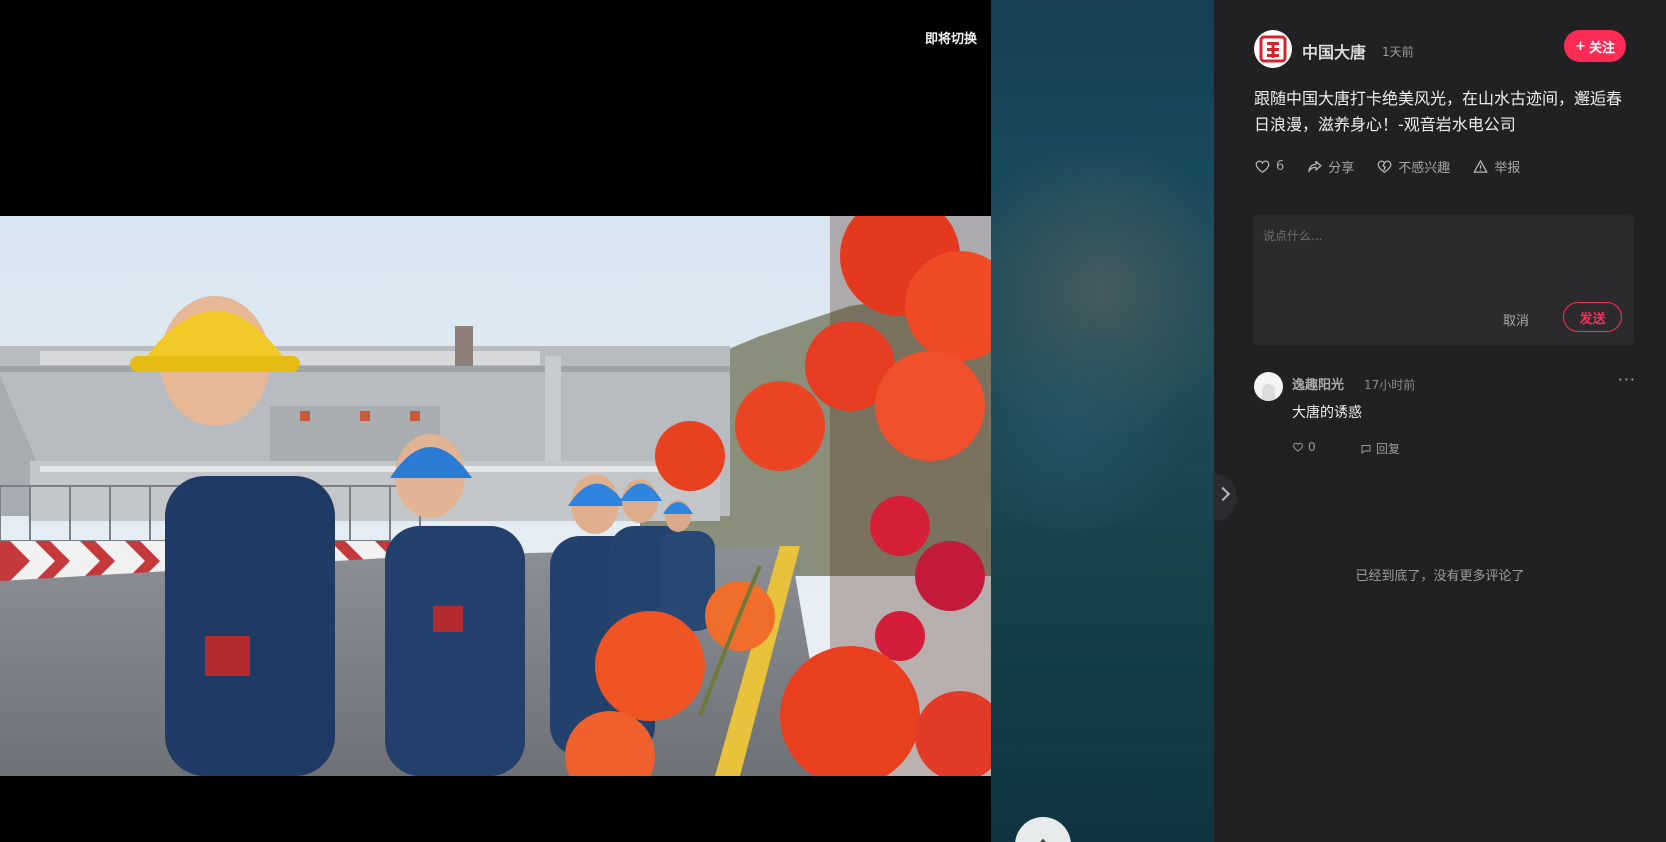  Describe the element at coordinates (1627, 379) in the screenshot. I see `more-icon: ···` at that location.